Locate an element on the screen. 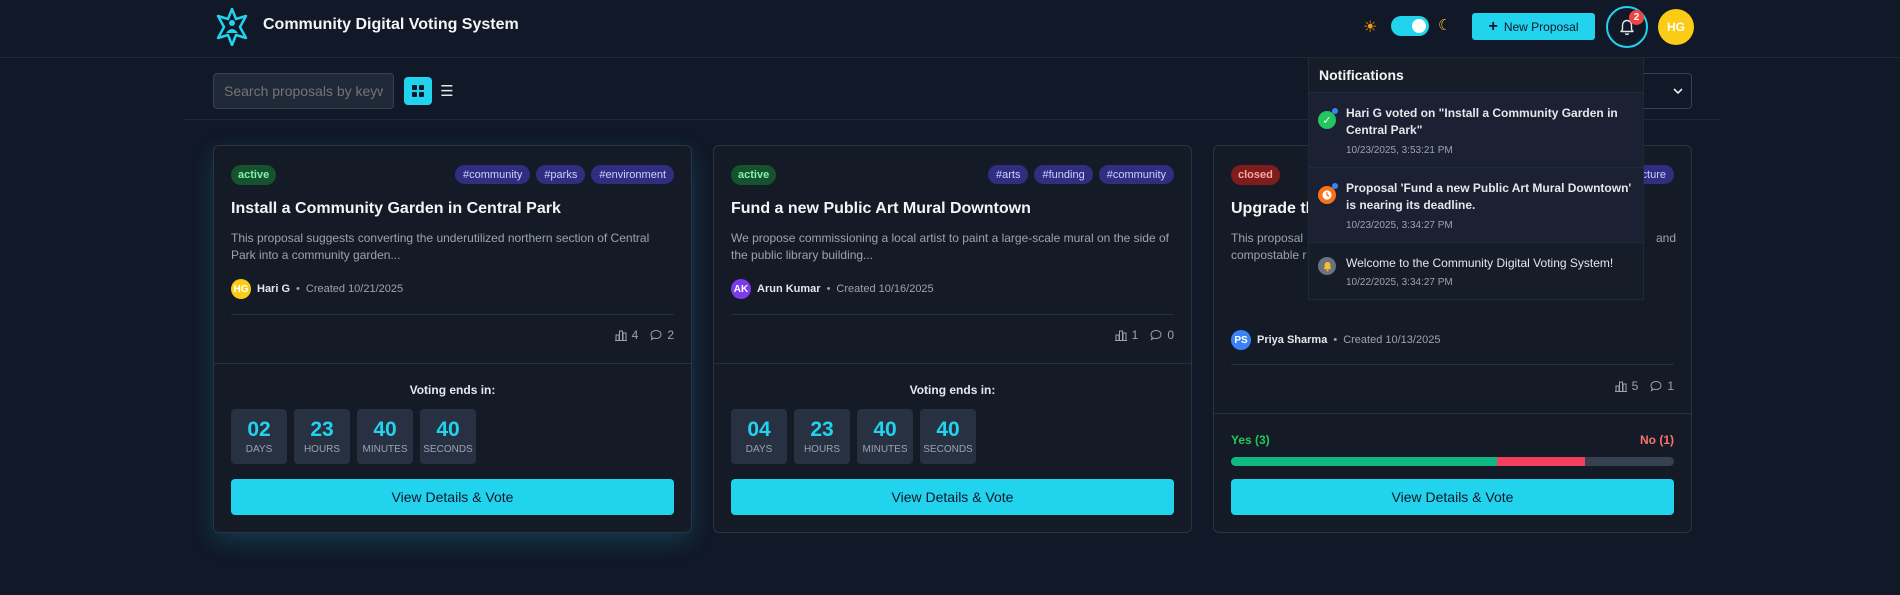 This screenshot has height=595, width=1900. tag-list: #arts #funding #community is located at coordinates (1081, 174).